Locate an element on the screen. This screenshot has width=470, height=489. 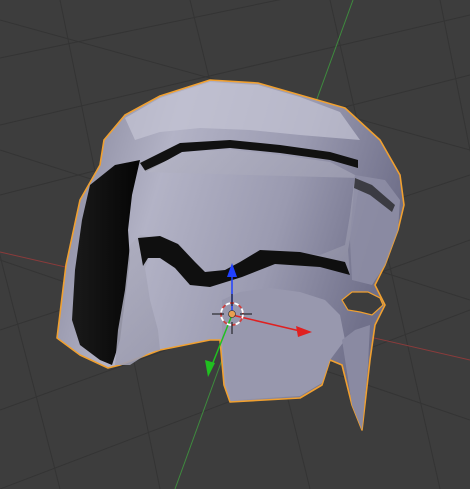
jaw-plate is located at coordinates (283, 344).